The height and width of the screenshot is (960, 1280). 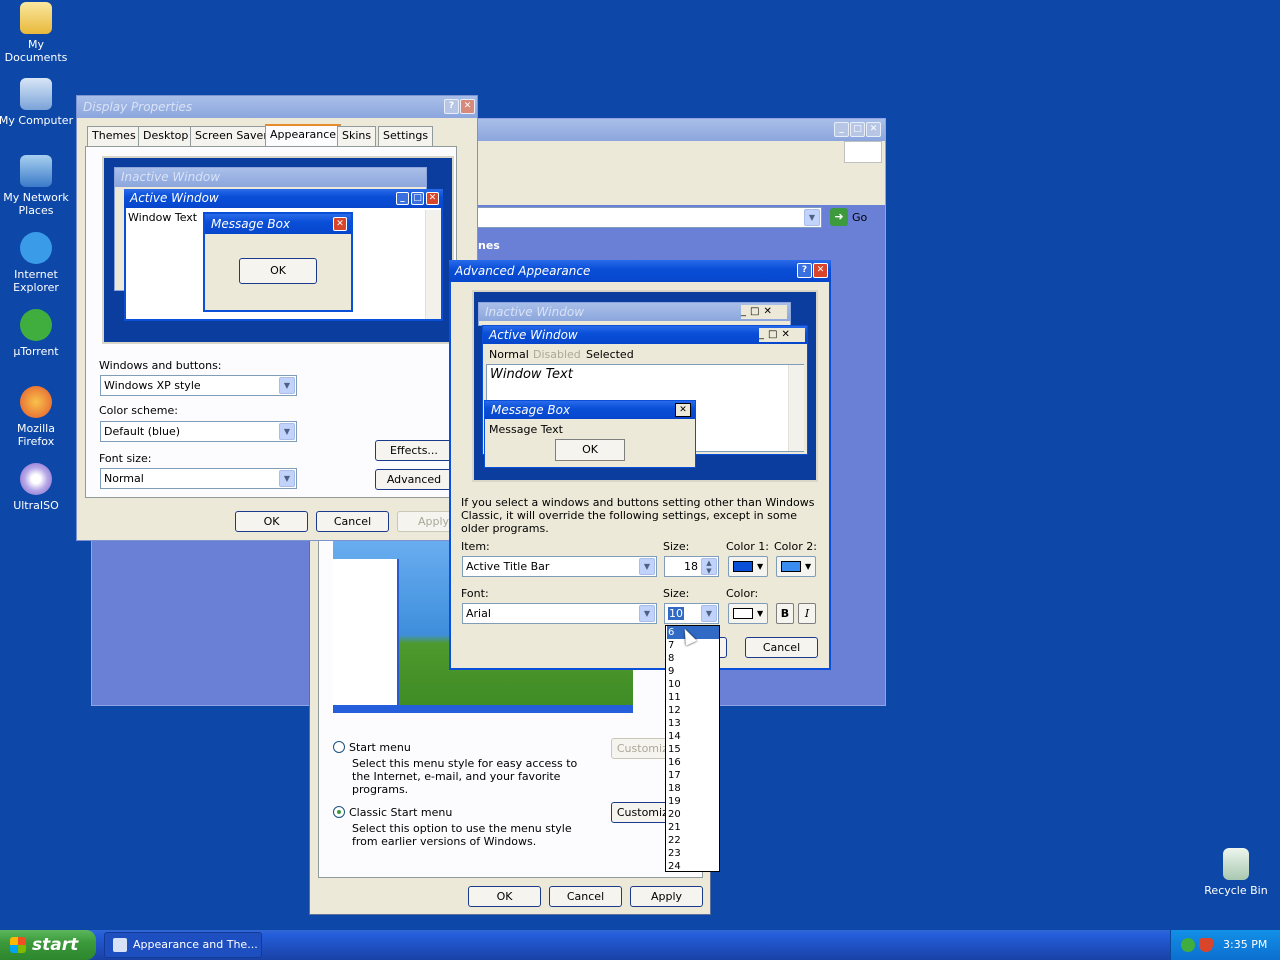 I want to click on desktop-icon-utorrent: µTorrent, so click(x=37, y=333).